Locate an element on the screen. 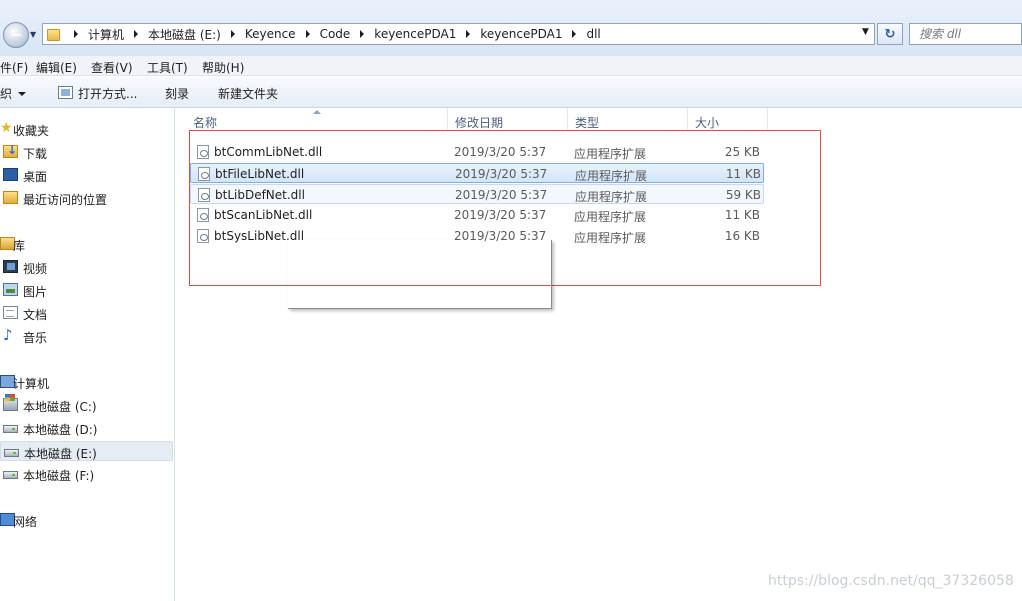  nav-item-label: 网络 is located at coordinates (25, 522).